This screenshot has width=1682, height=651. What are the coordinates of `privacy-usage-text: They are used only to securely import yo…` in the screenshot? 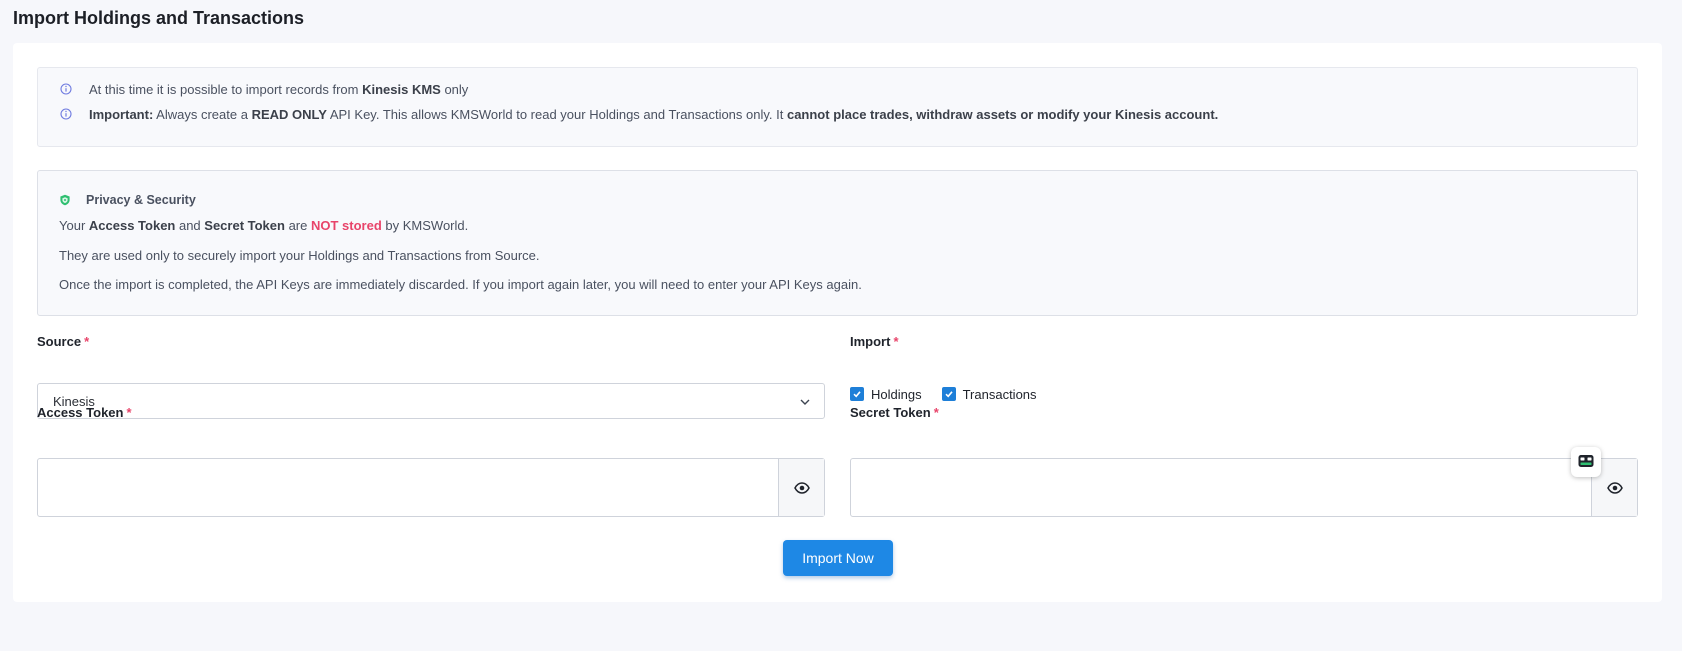 It's located at (299, 255).